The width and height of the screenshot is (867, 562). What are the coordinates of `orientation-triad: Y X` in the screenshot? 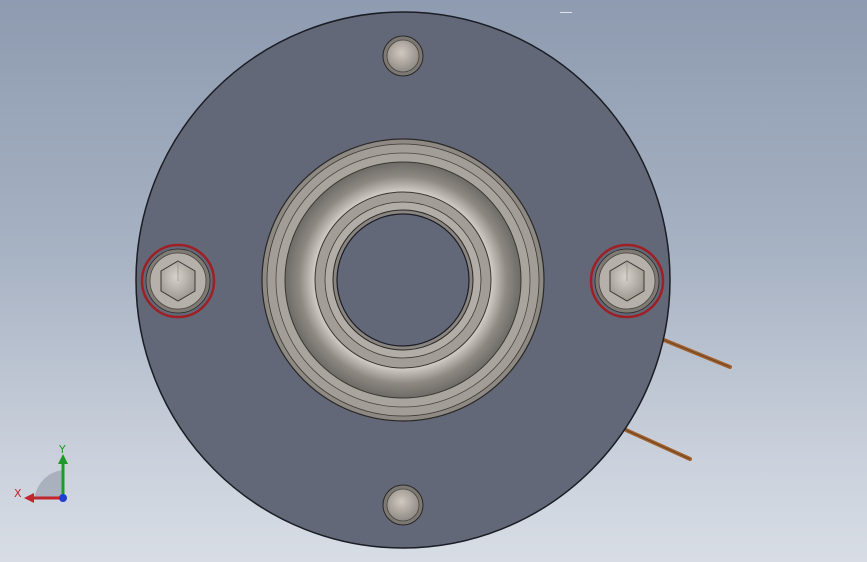 It's located at (41, 473).